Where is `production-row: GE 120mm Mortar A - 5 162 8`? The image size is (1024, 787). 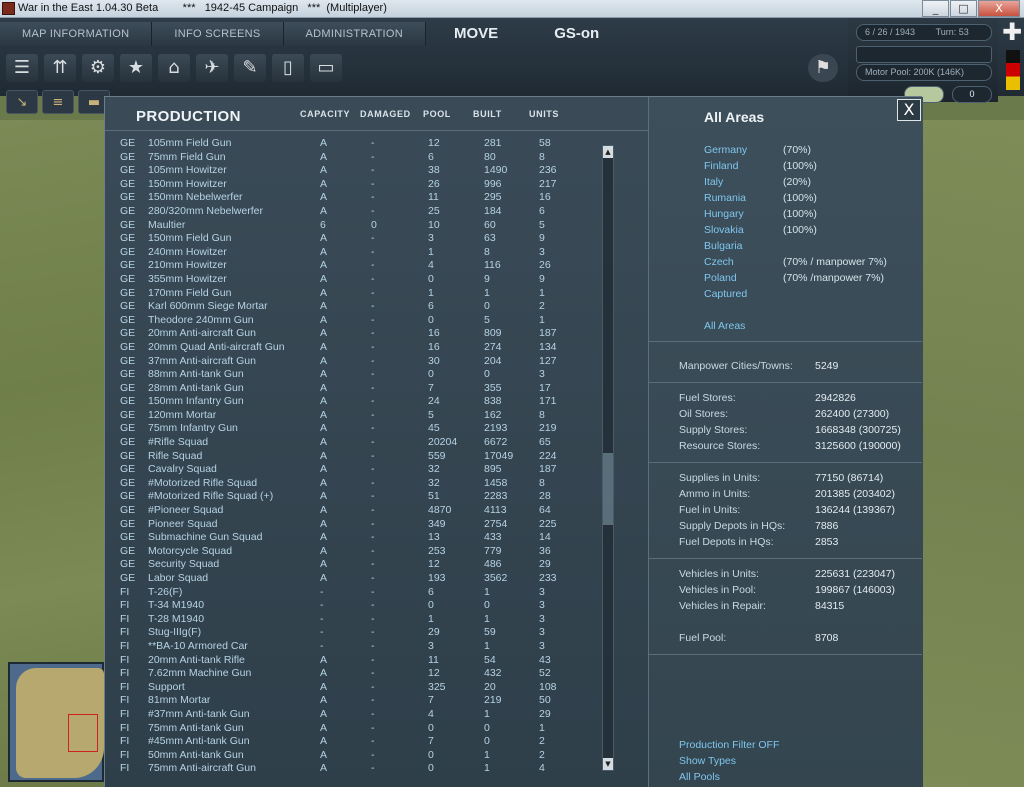
production-row: GE 120mm Mortar A - 5 162 8 is located at coordinates (353, 416).